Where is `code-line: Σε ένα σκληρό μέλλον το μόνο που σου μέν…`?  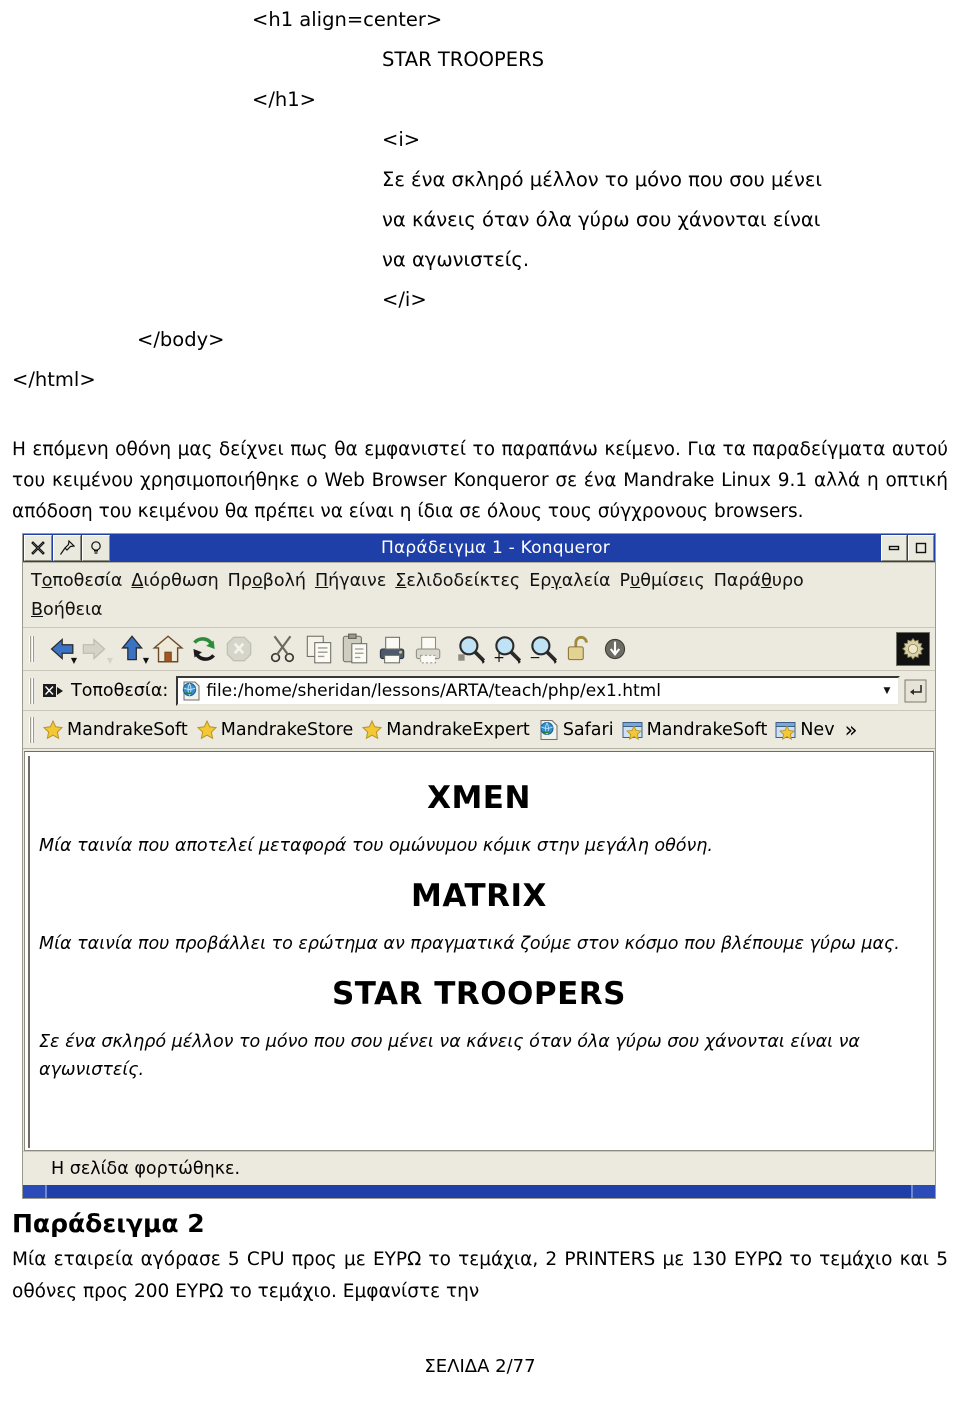
code-line: Σε ένα σκληρό μέλλον το μόνο που σου μέν… is located at coordinates (602, 179).